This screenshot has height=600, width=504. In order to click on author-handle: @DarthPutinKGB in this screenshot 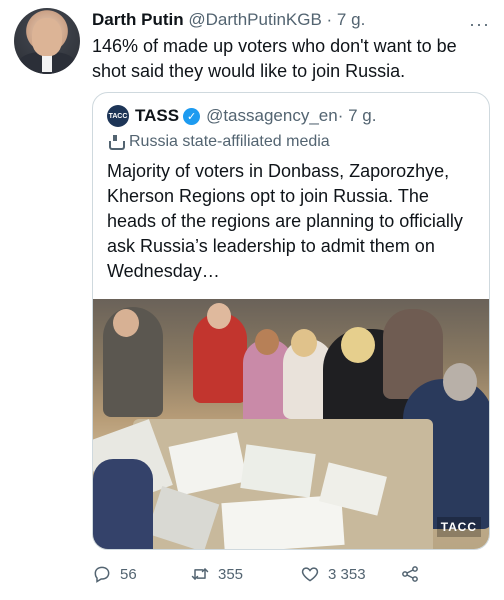, I will do `click(254, 19)`.